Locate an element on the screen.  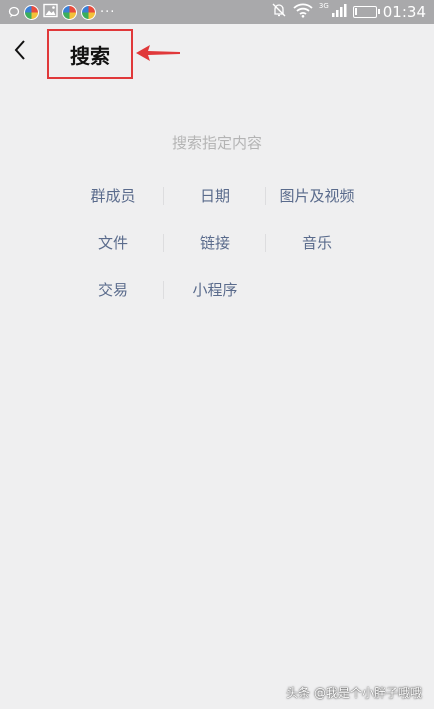
image-icon is located at coordinates (50, 12).